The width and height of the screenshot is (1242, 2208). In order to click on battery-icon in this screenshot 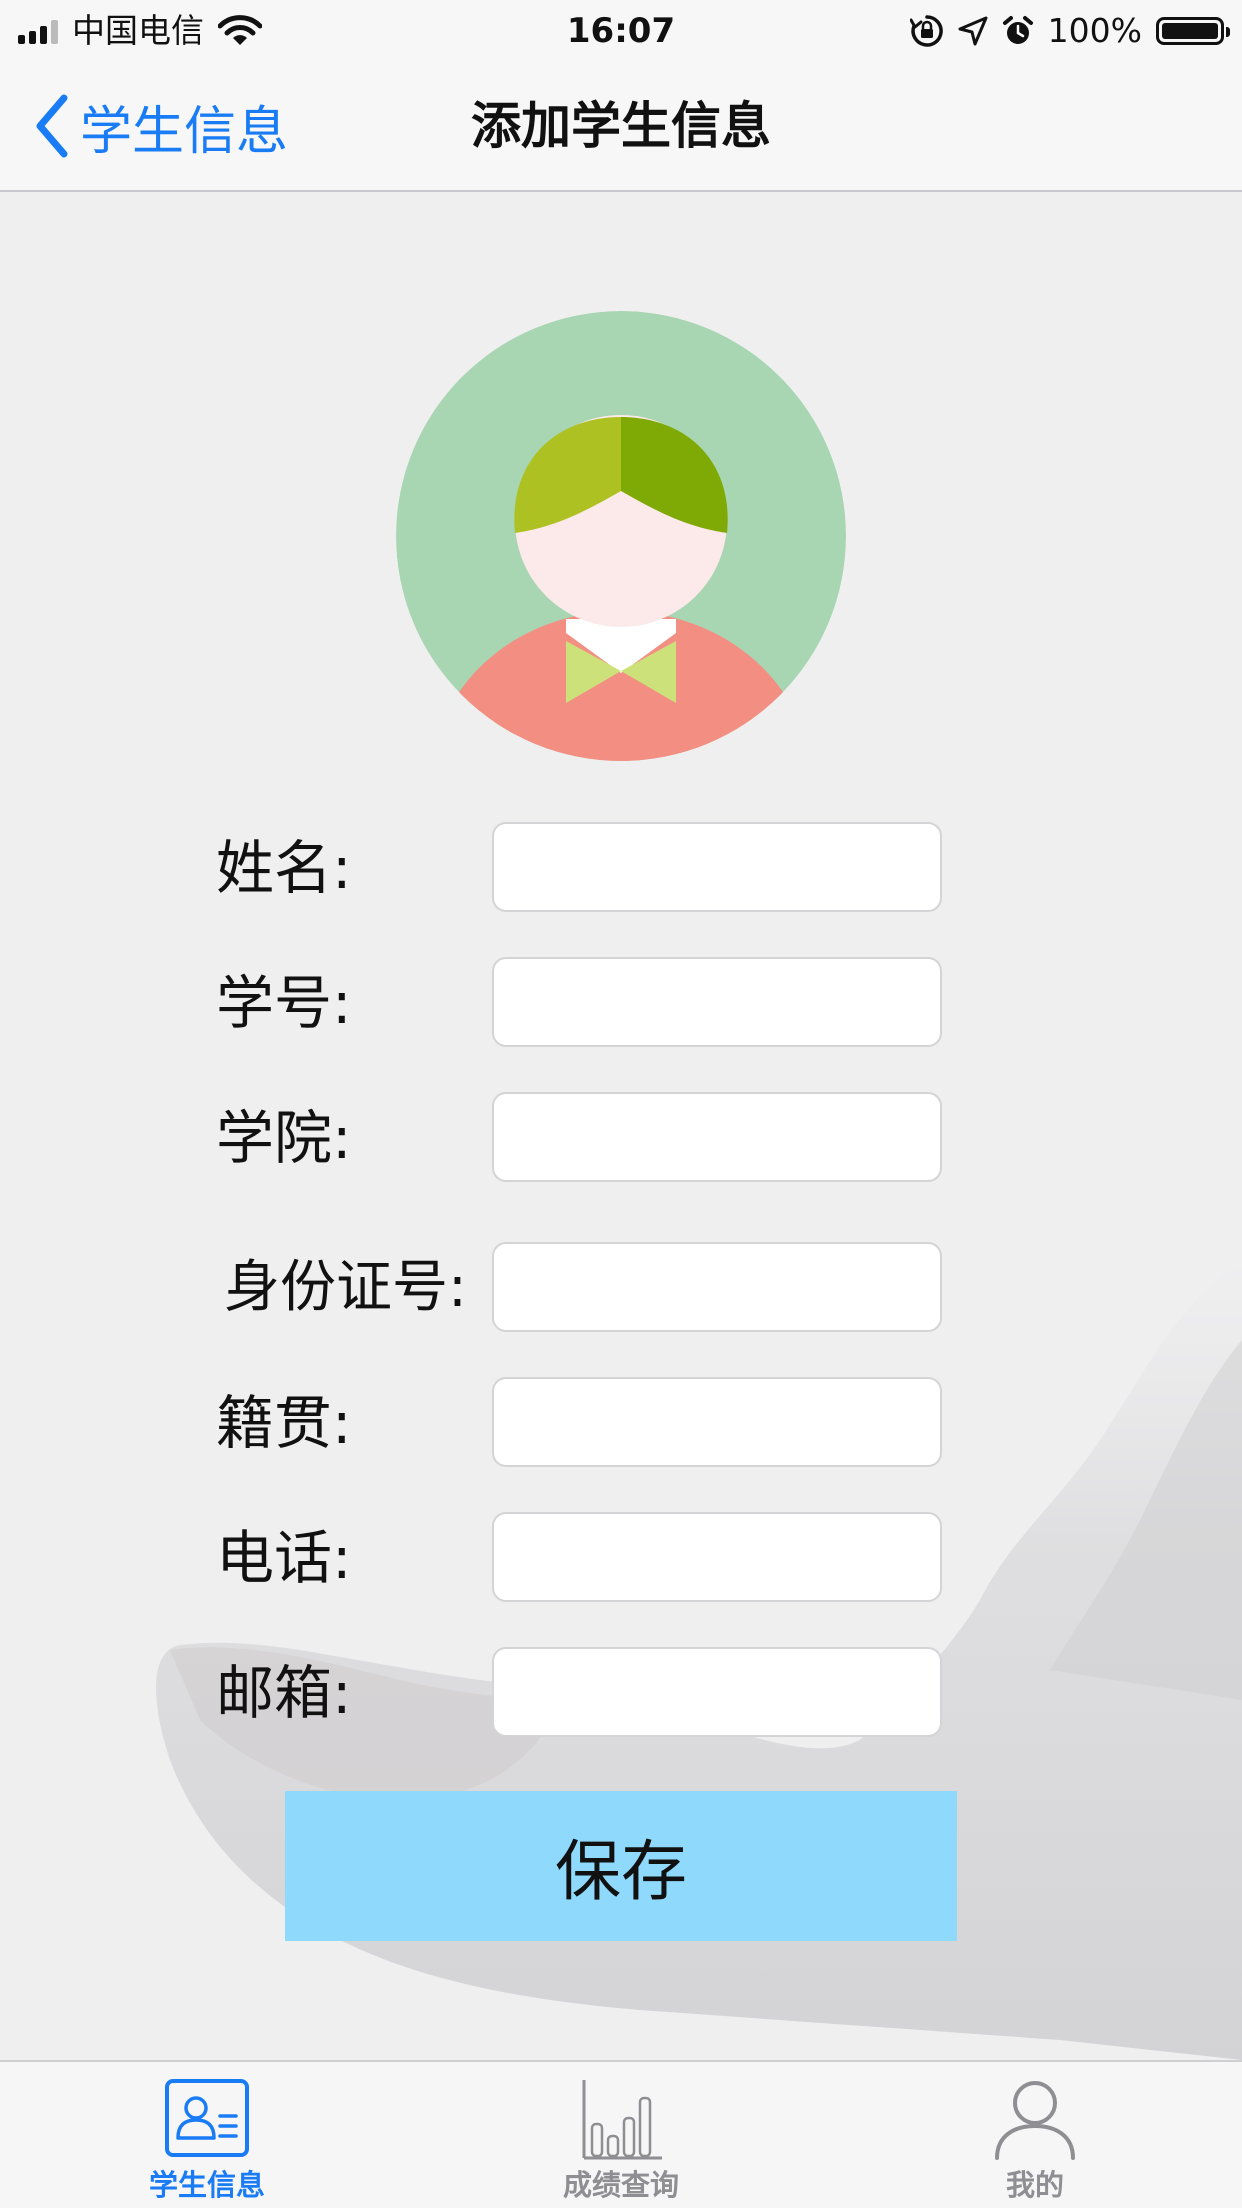, I will do `click(1193, 31)`.